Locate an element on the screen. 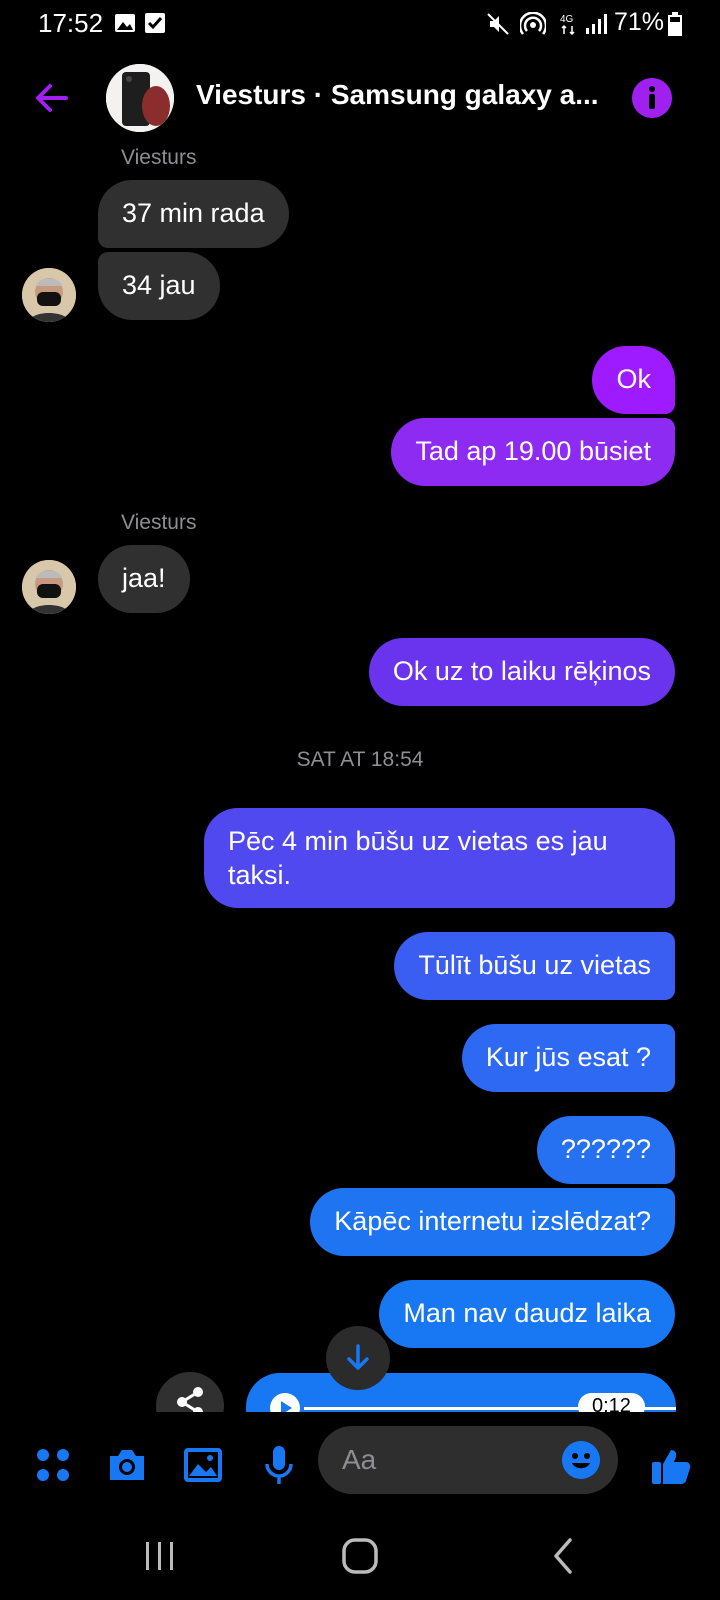 The image size is (720, 1600). back-icon is located at coordinates (564, 1556).